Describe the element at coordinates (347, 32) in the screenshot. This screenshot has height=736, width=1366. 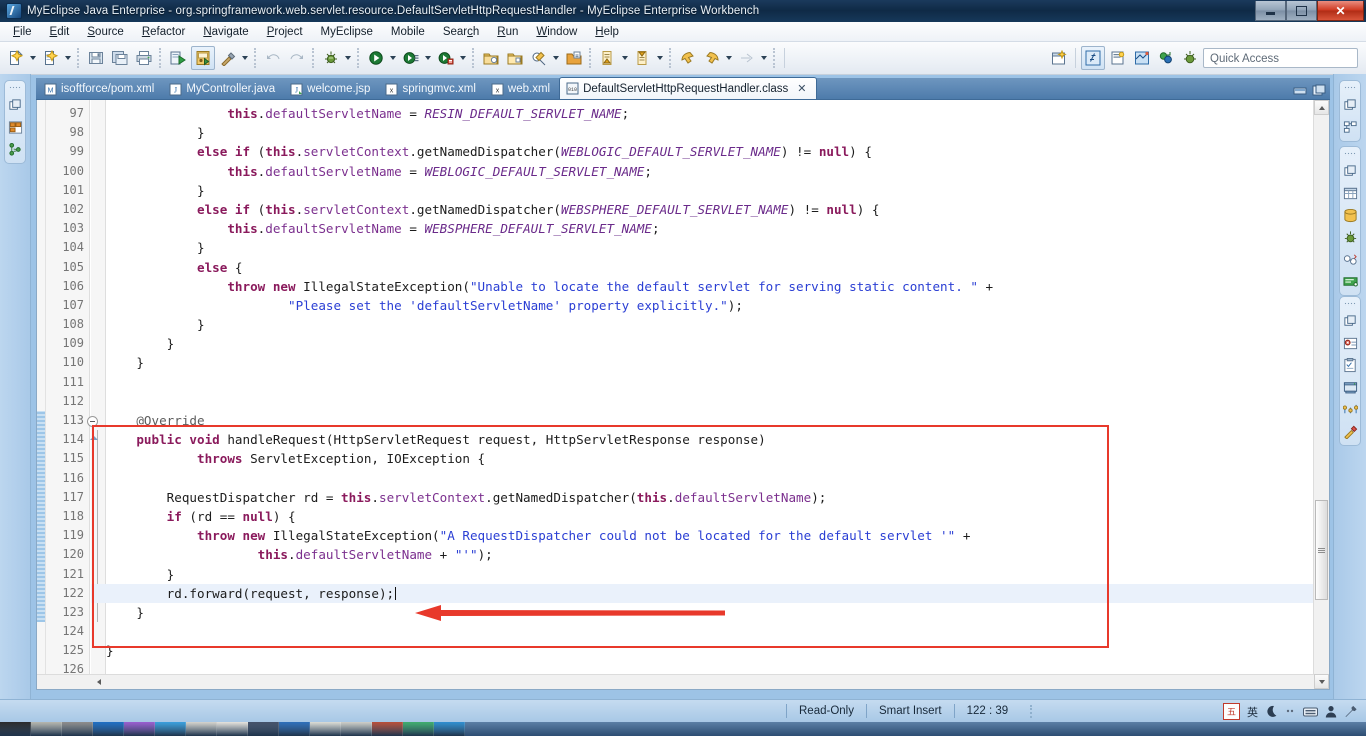
I see `menu-myeclipse: MyEclipse` at that location.